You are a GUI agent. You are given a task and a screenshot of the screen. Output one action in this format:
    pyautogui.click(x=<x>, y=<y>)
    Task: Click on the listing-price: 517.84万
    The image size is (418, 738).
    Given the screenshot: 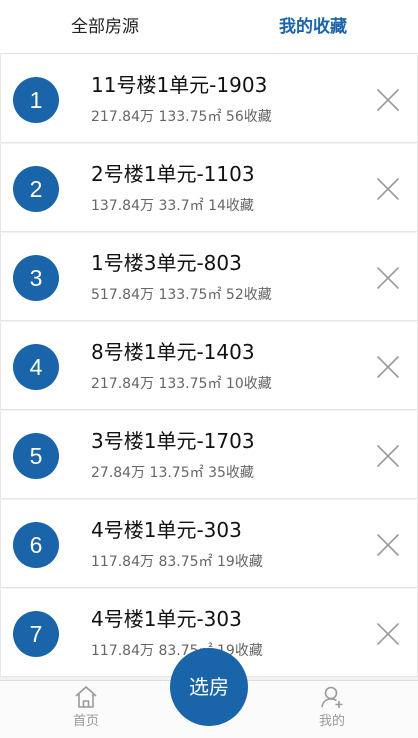 What is the action you would take?
    pyautogui.click(x=122, y=295)
    